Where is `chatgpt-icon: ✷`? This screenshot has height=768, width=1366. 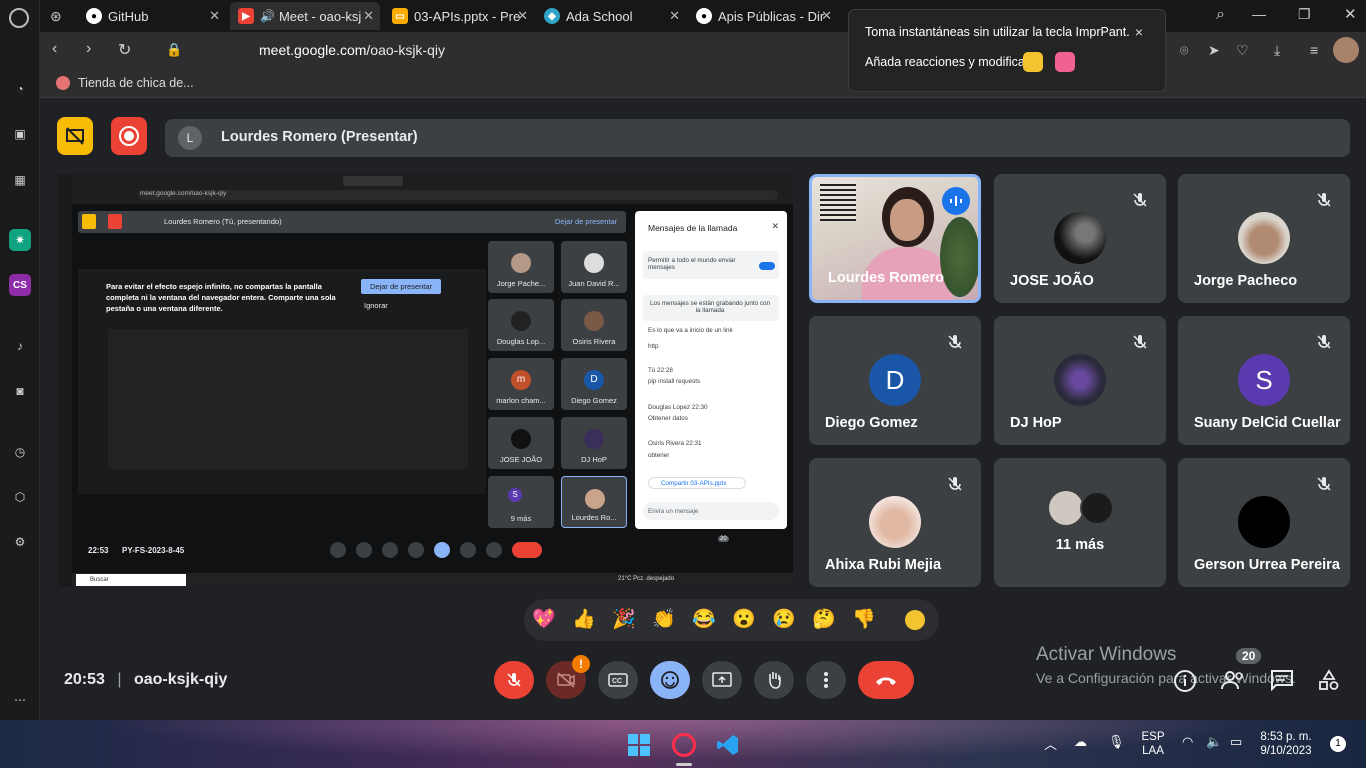
chatgpt-icon: ✷ is located at coordinates (20, 240).